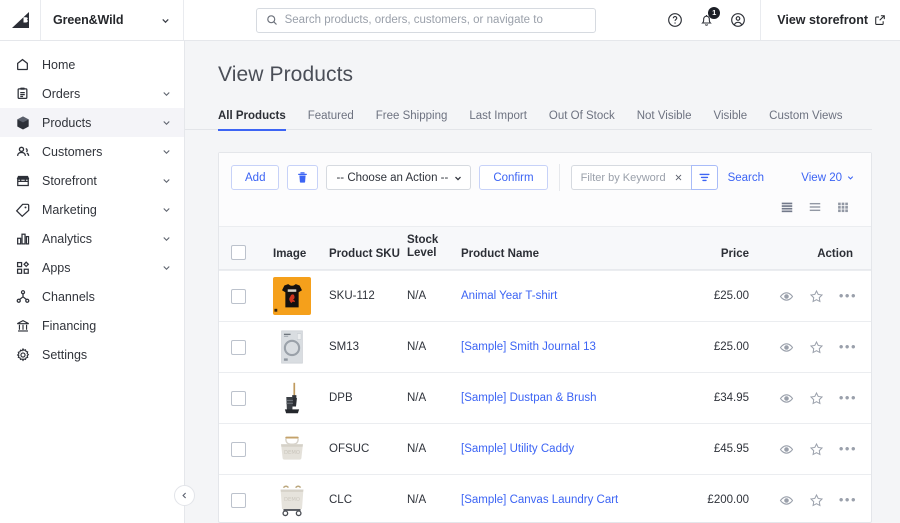 This screenshot has height=523, width=900. What do you see at coordinates (92, 354) in the screenshot?
I see `sidebar-item-settings: Settings` at bounding box center [92, 354].